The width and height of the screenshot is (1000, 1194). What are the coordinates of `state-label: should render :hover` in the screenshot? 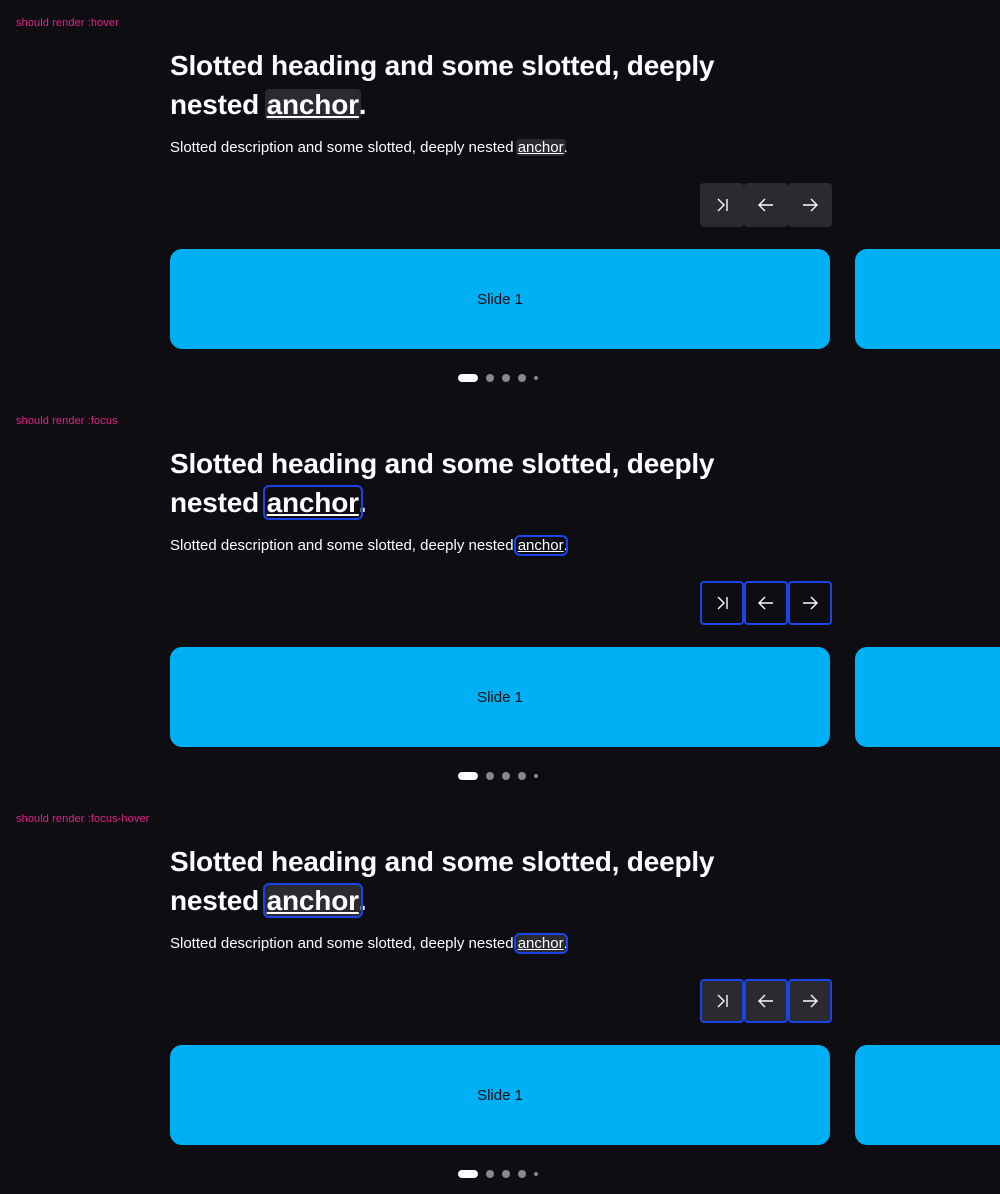 It's located at (67, 23).